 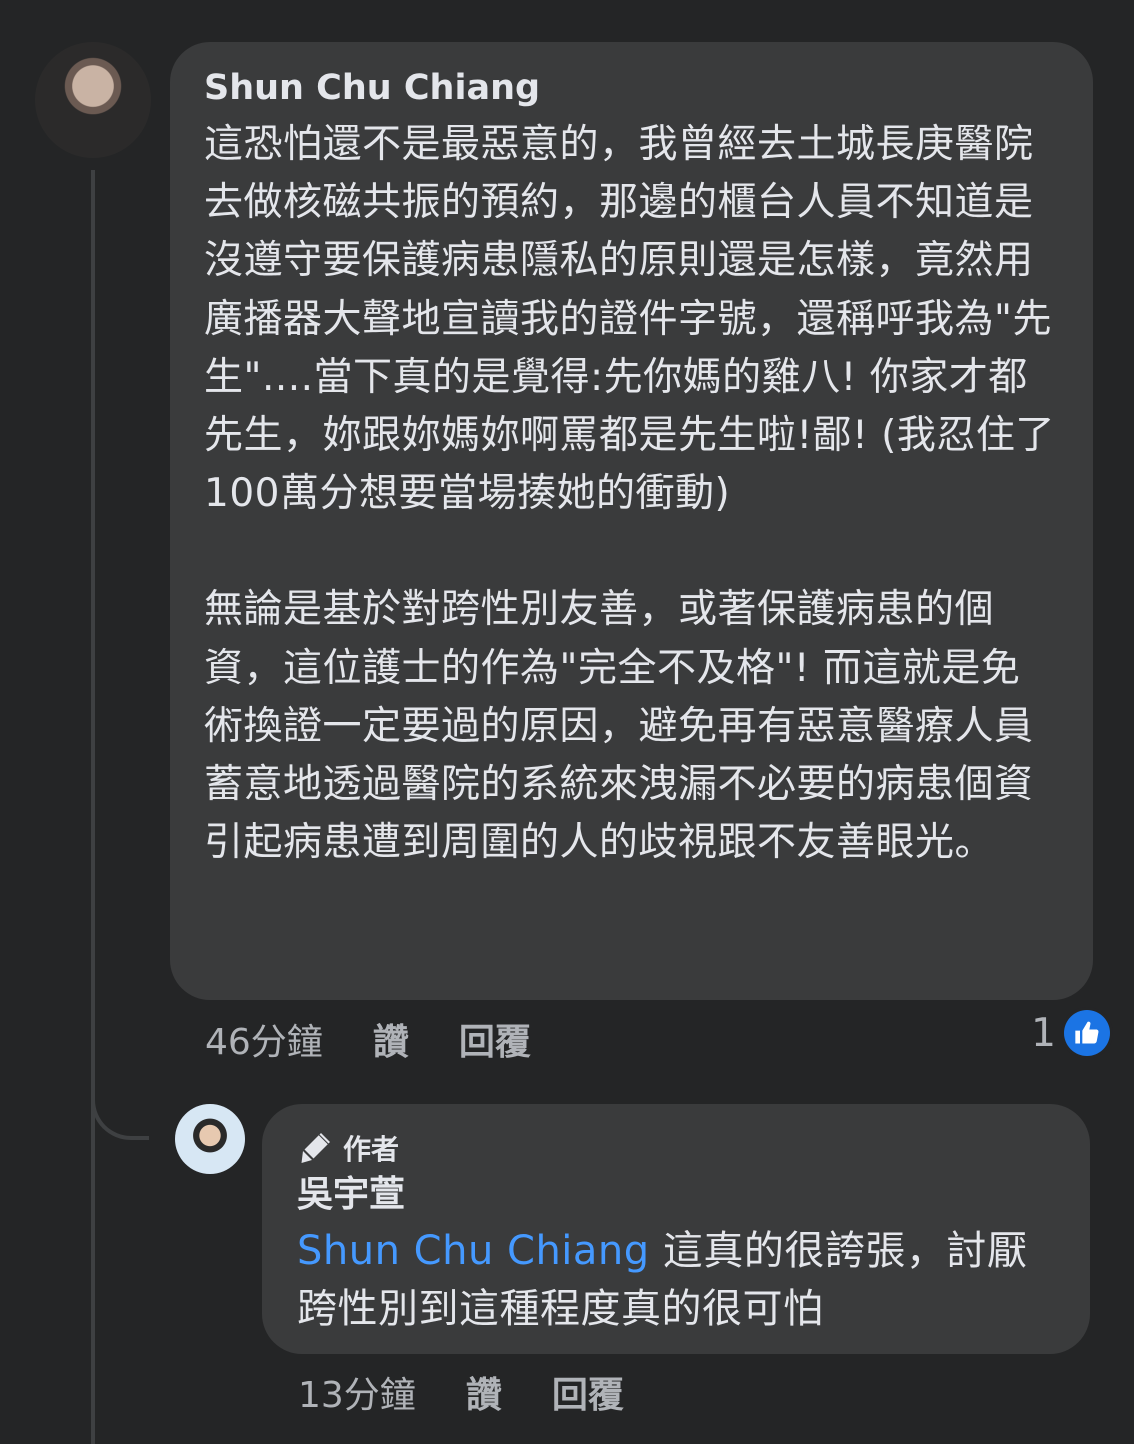 What do you see at coordinates (93, 807) in the screenshot?
I see `thread-line` at bounding box center [93, 807].